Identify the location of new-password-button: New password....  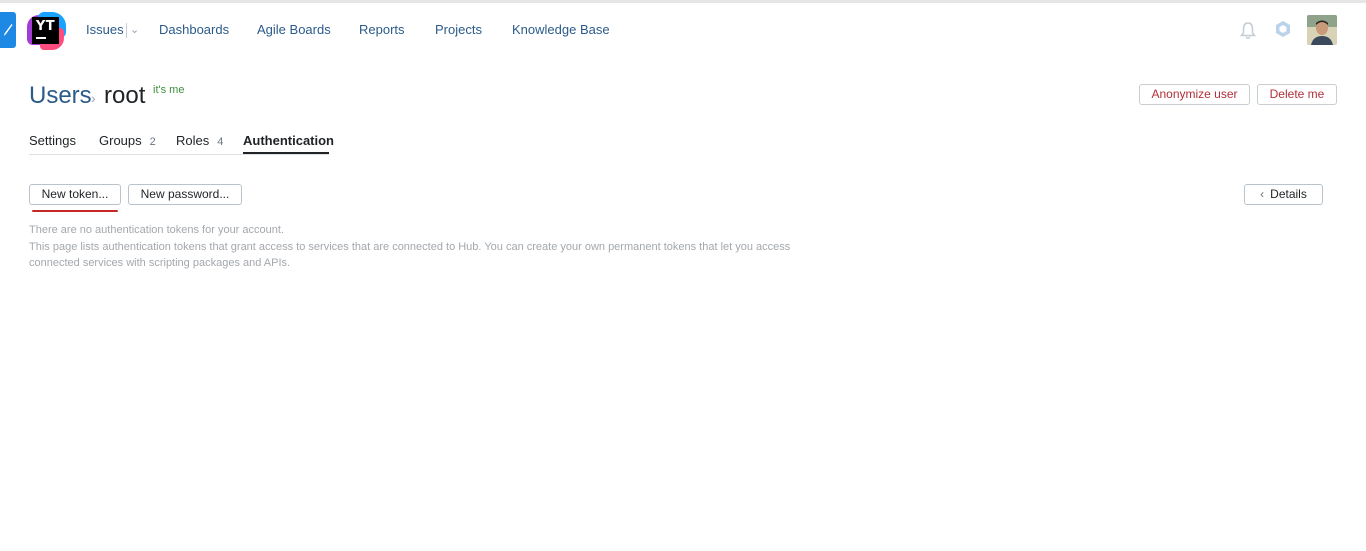
(185, 194).